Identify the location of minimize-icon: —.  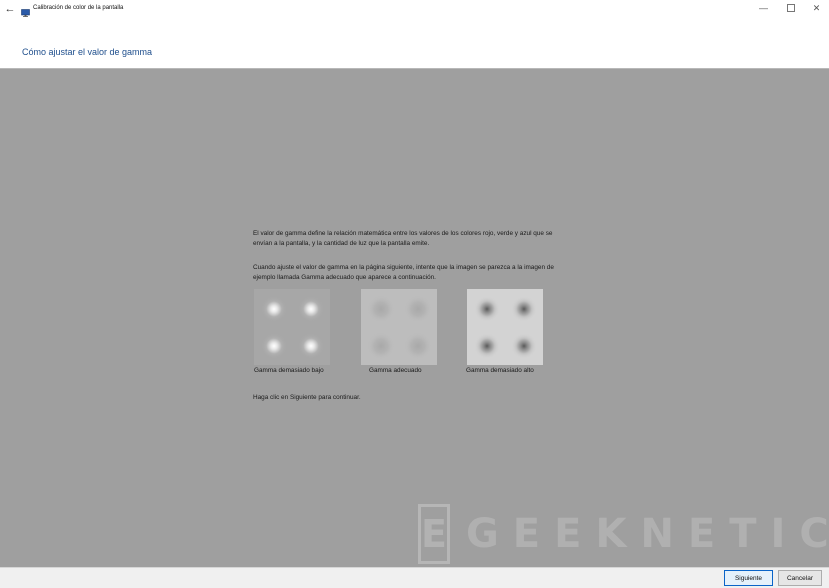
(763, 8).